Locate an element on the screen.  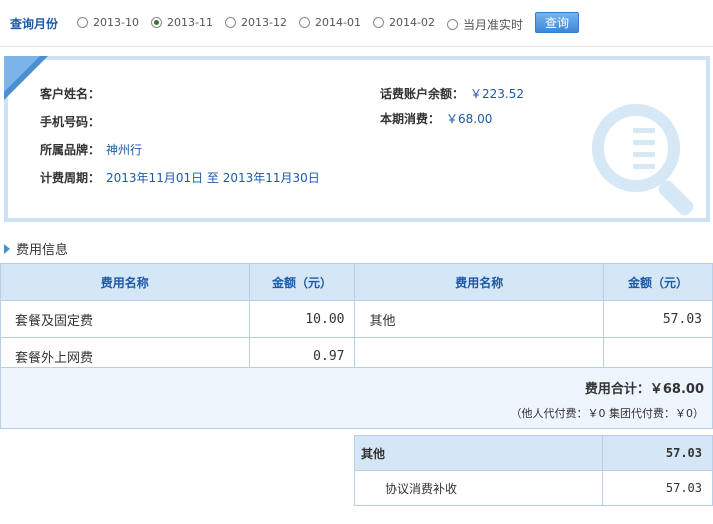
billing-period-field: 计费周期： 2013年11月01日 至 2013年11月30日 is located at coordinates (180, 177).